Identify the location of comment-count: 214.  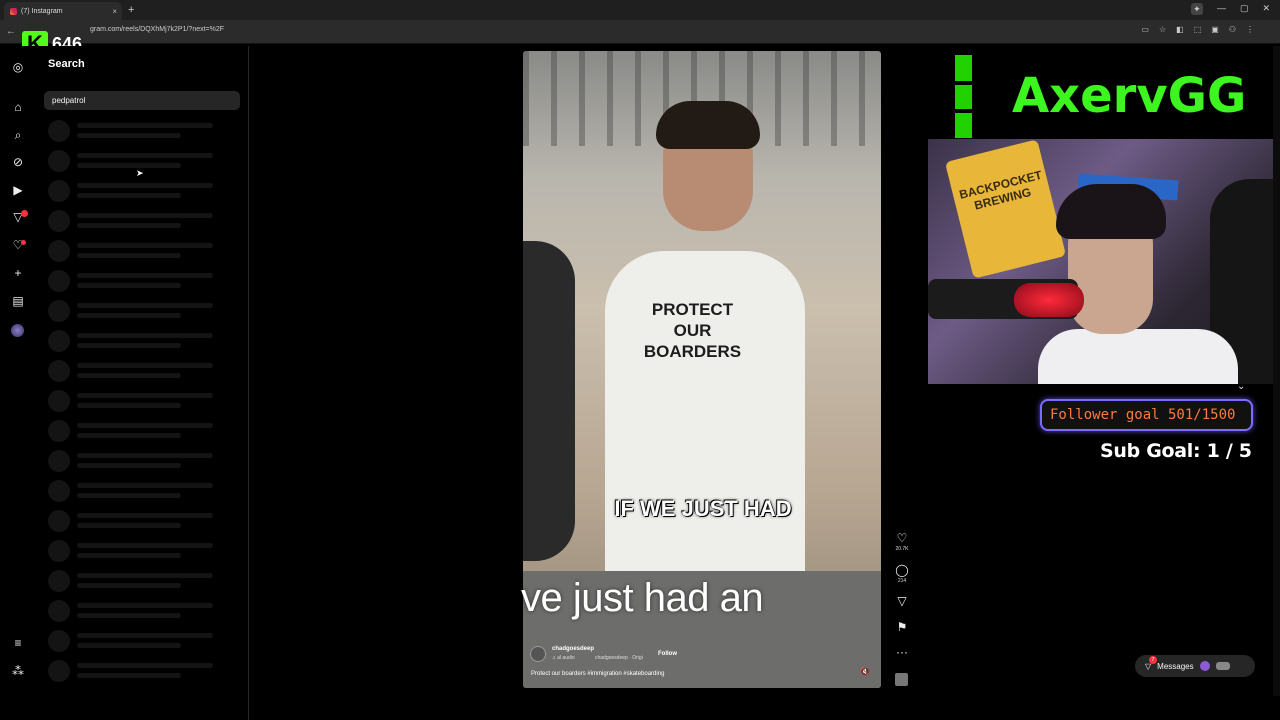
(902, 581).